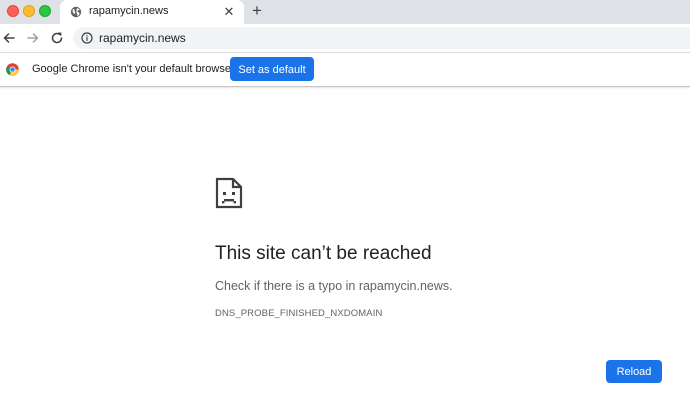 Image resolution: width=690 pixels, height=412 pixels. I want to click on toolbar: rapamycin.news, so click(345, 38).